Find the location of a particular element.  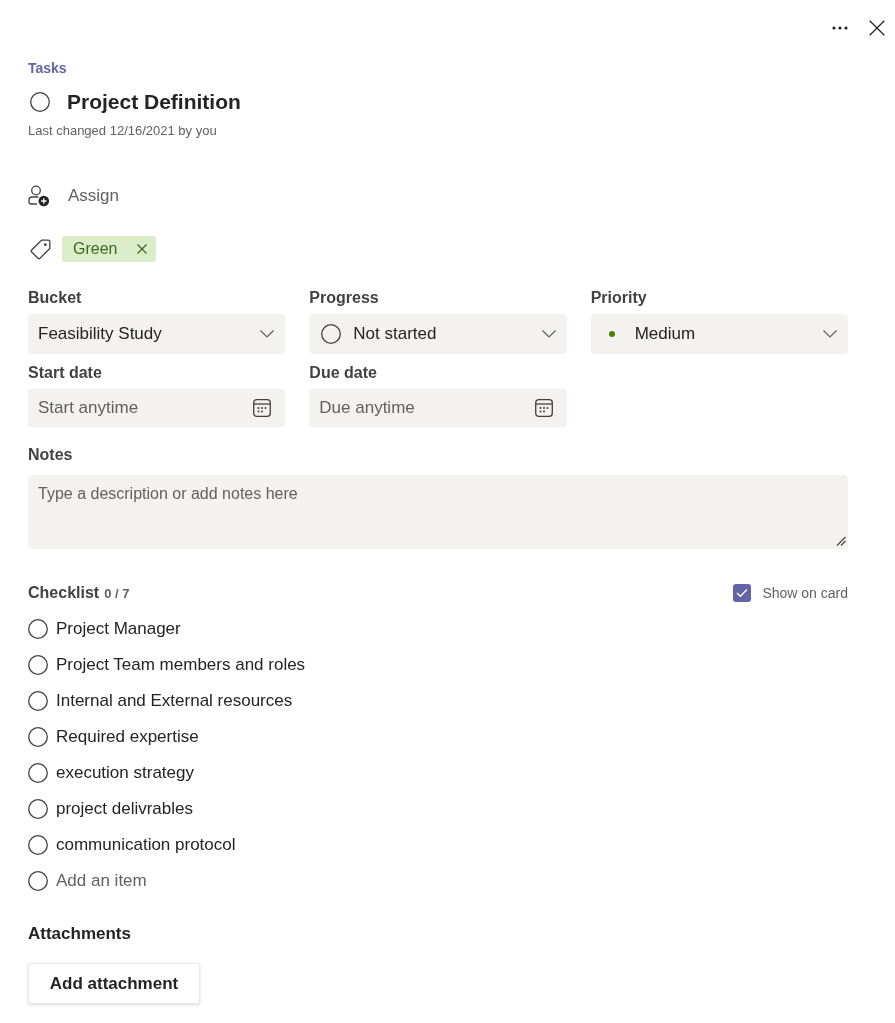

checklist-item-text: execution strategy is located at coordinates (125, 773).